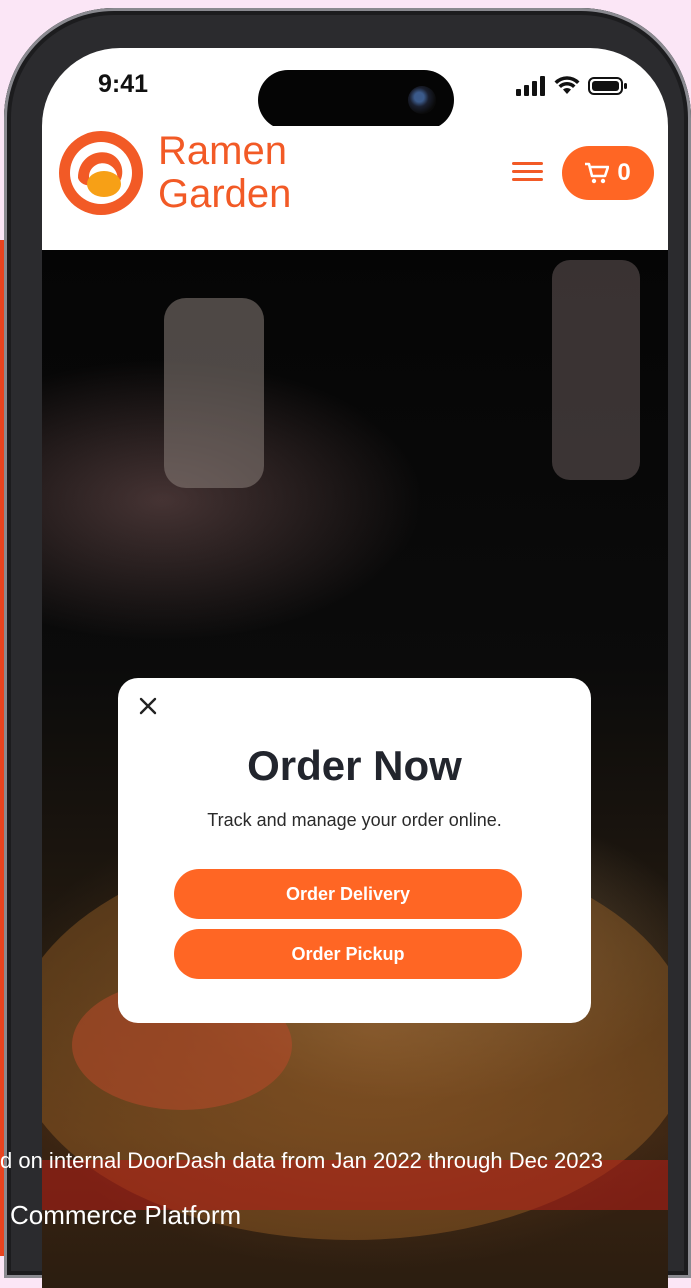 This screenshot has height=1288, width=691. I want to click on modal-subtitle: Track and manage your order online., so click(354, 820).